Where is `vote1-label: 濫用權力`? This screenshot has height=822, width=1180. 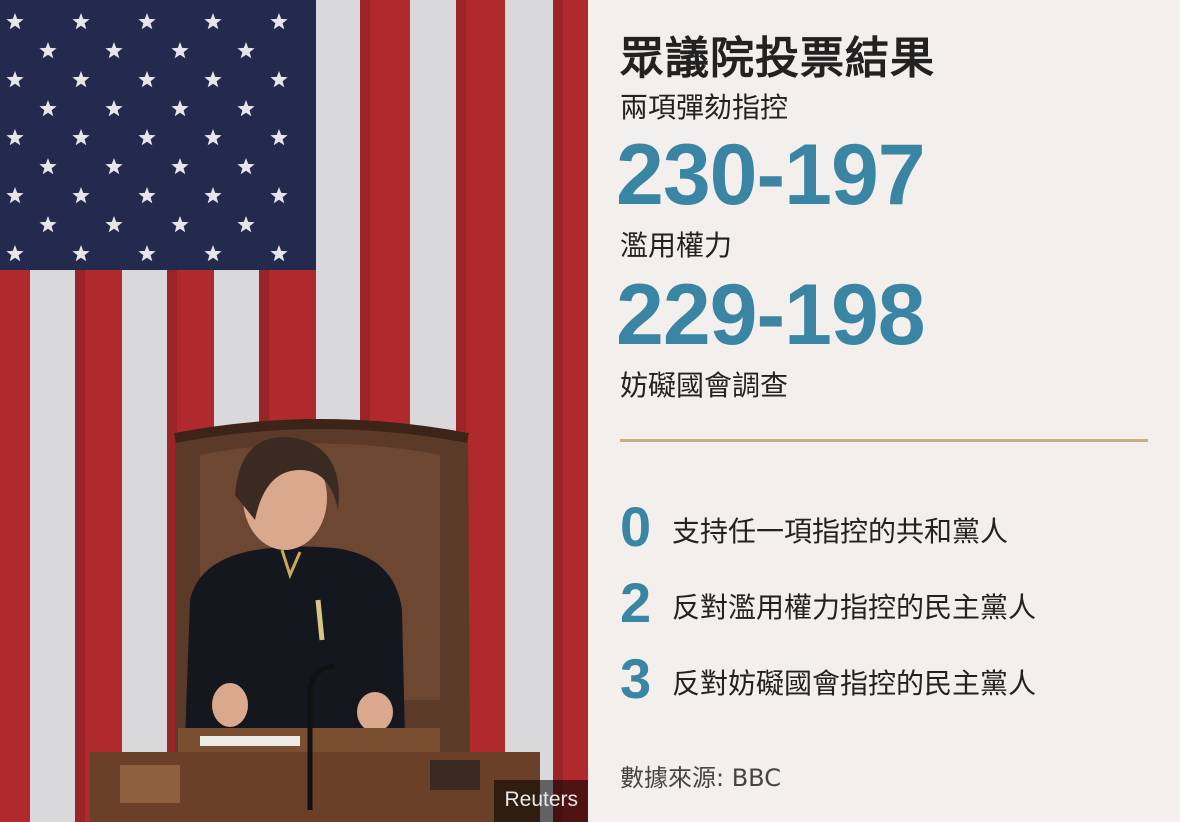 vote1-label: 濫用權力 is located at coordinates (676, 245).